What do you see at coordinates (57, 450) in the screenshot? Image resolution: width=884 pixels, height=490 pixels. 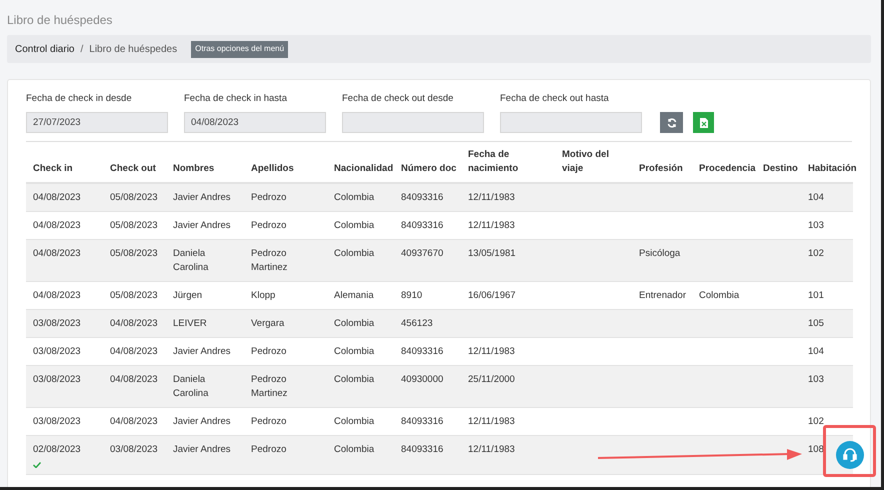 I see `table-cell-text: 02/08/2023` at bounding box center [57, 450].